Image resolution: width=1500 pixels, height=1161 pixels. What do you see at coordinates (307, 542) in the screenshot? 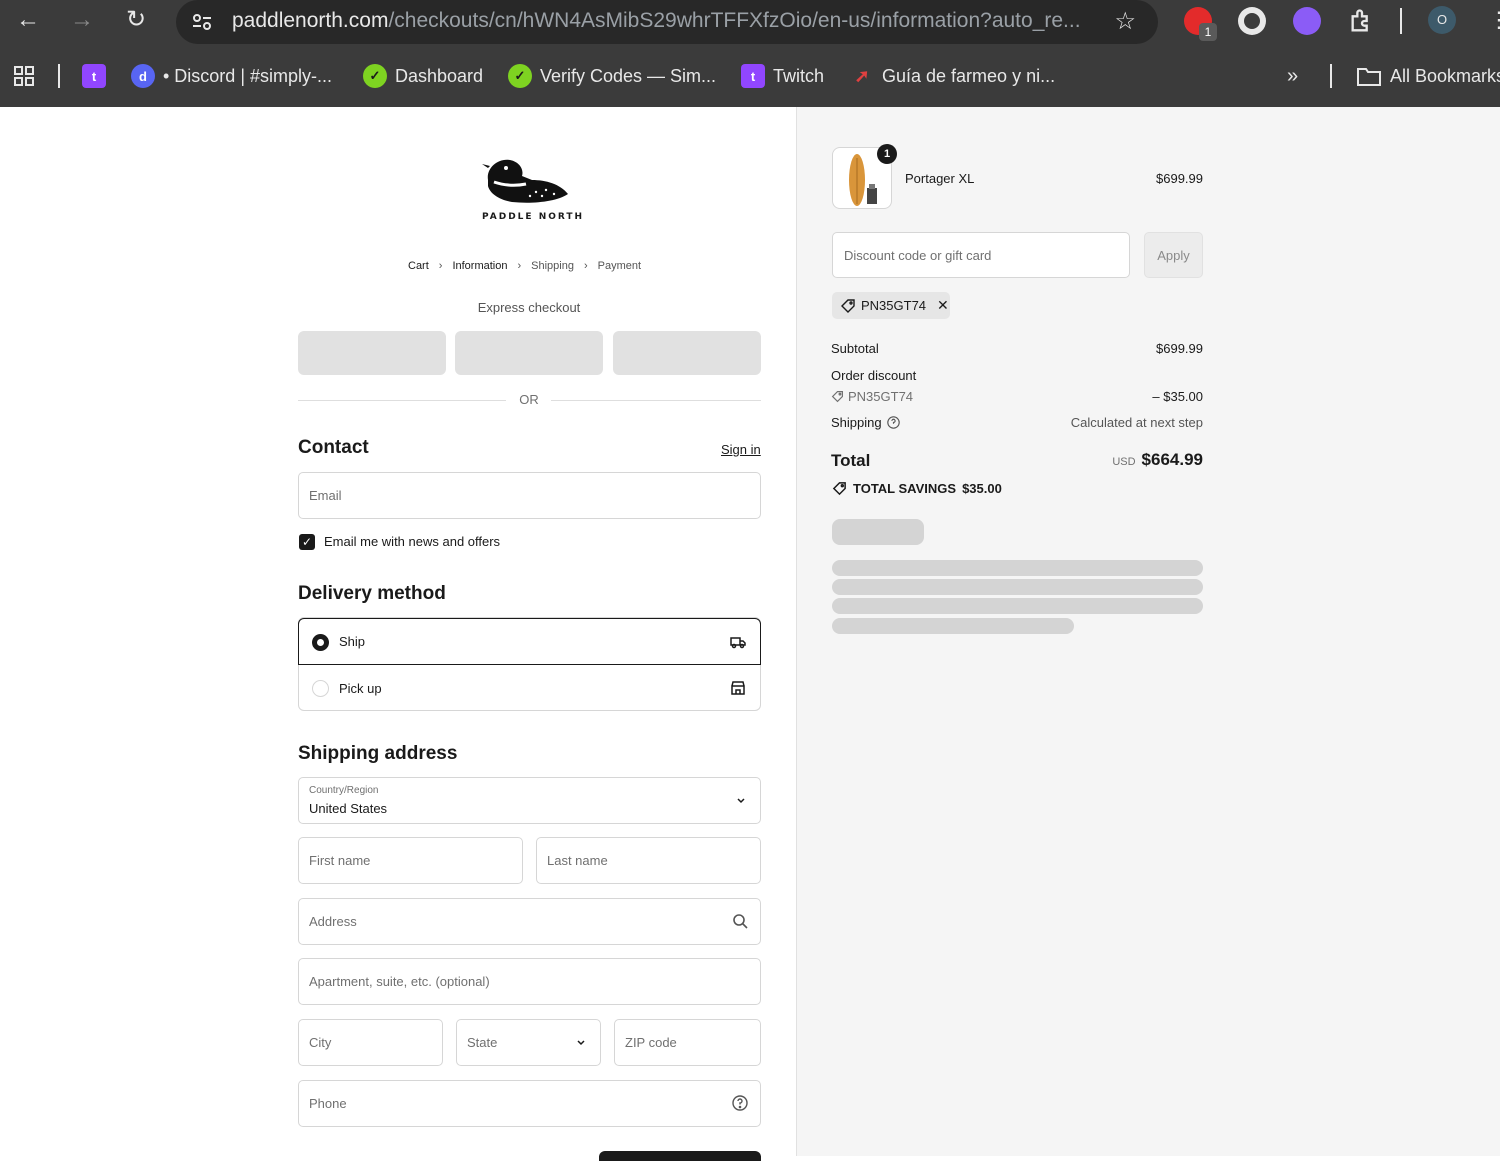
I see `newsletter-checkbox: ✓` at bounding box center [307, 542].